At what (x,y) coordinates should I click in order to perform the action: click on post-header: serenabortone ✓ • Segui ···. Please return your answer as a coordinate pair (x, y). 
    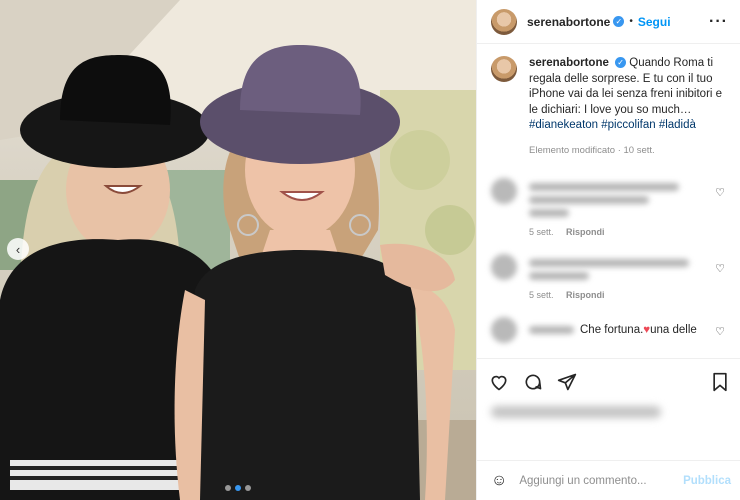
    Looking at the image, I should click on (608, 22).